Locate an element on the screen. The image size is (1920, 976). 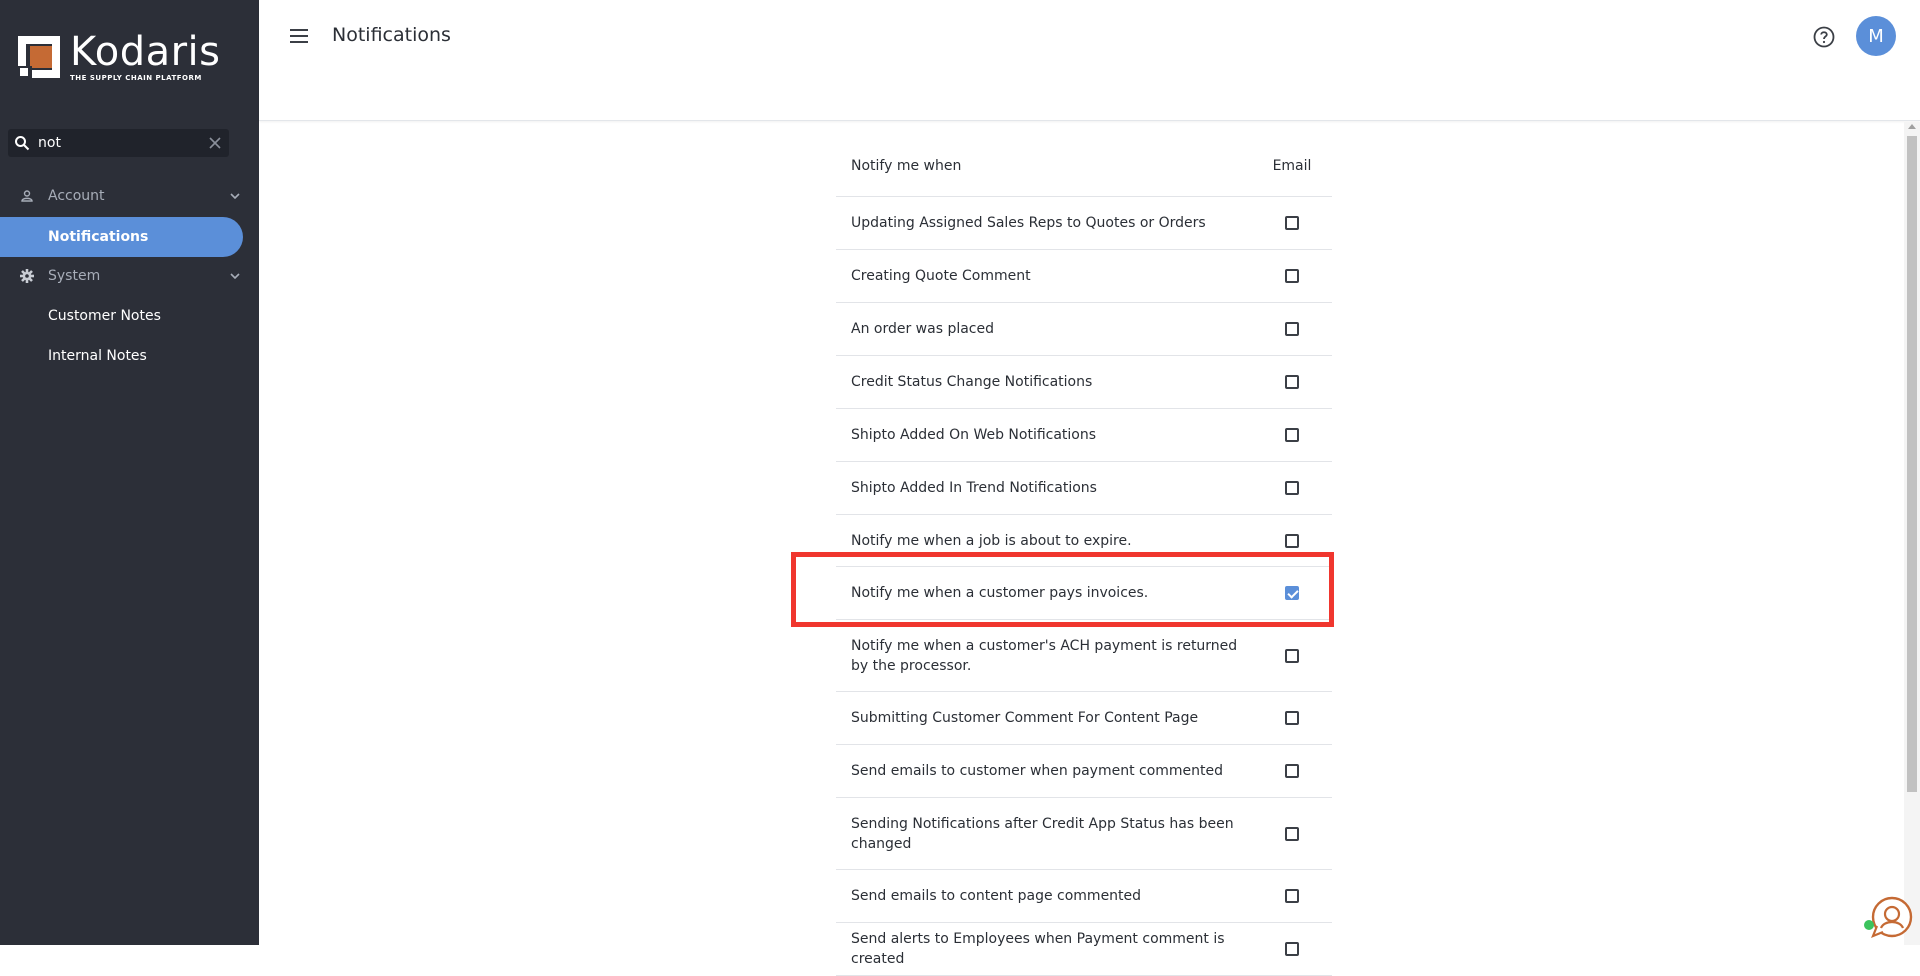
sidebar-group-label: Account is located at coordinates (76, 196).